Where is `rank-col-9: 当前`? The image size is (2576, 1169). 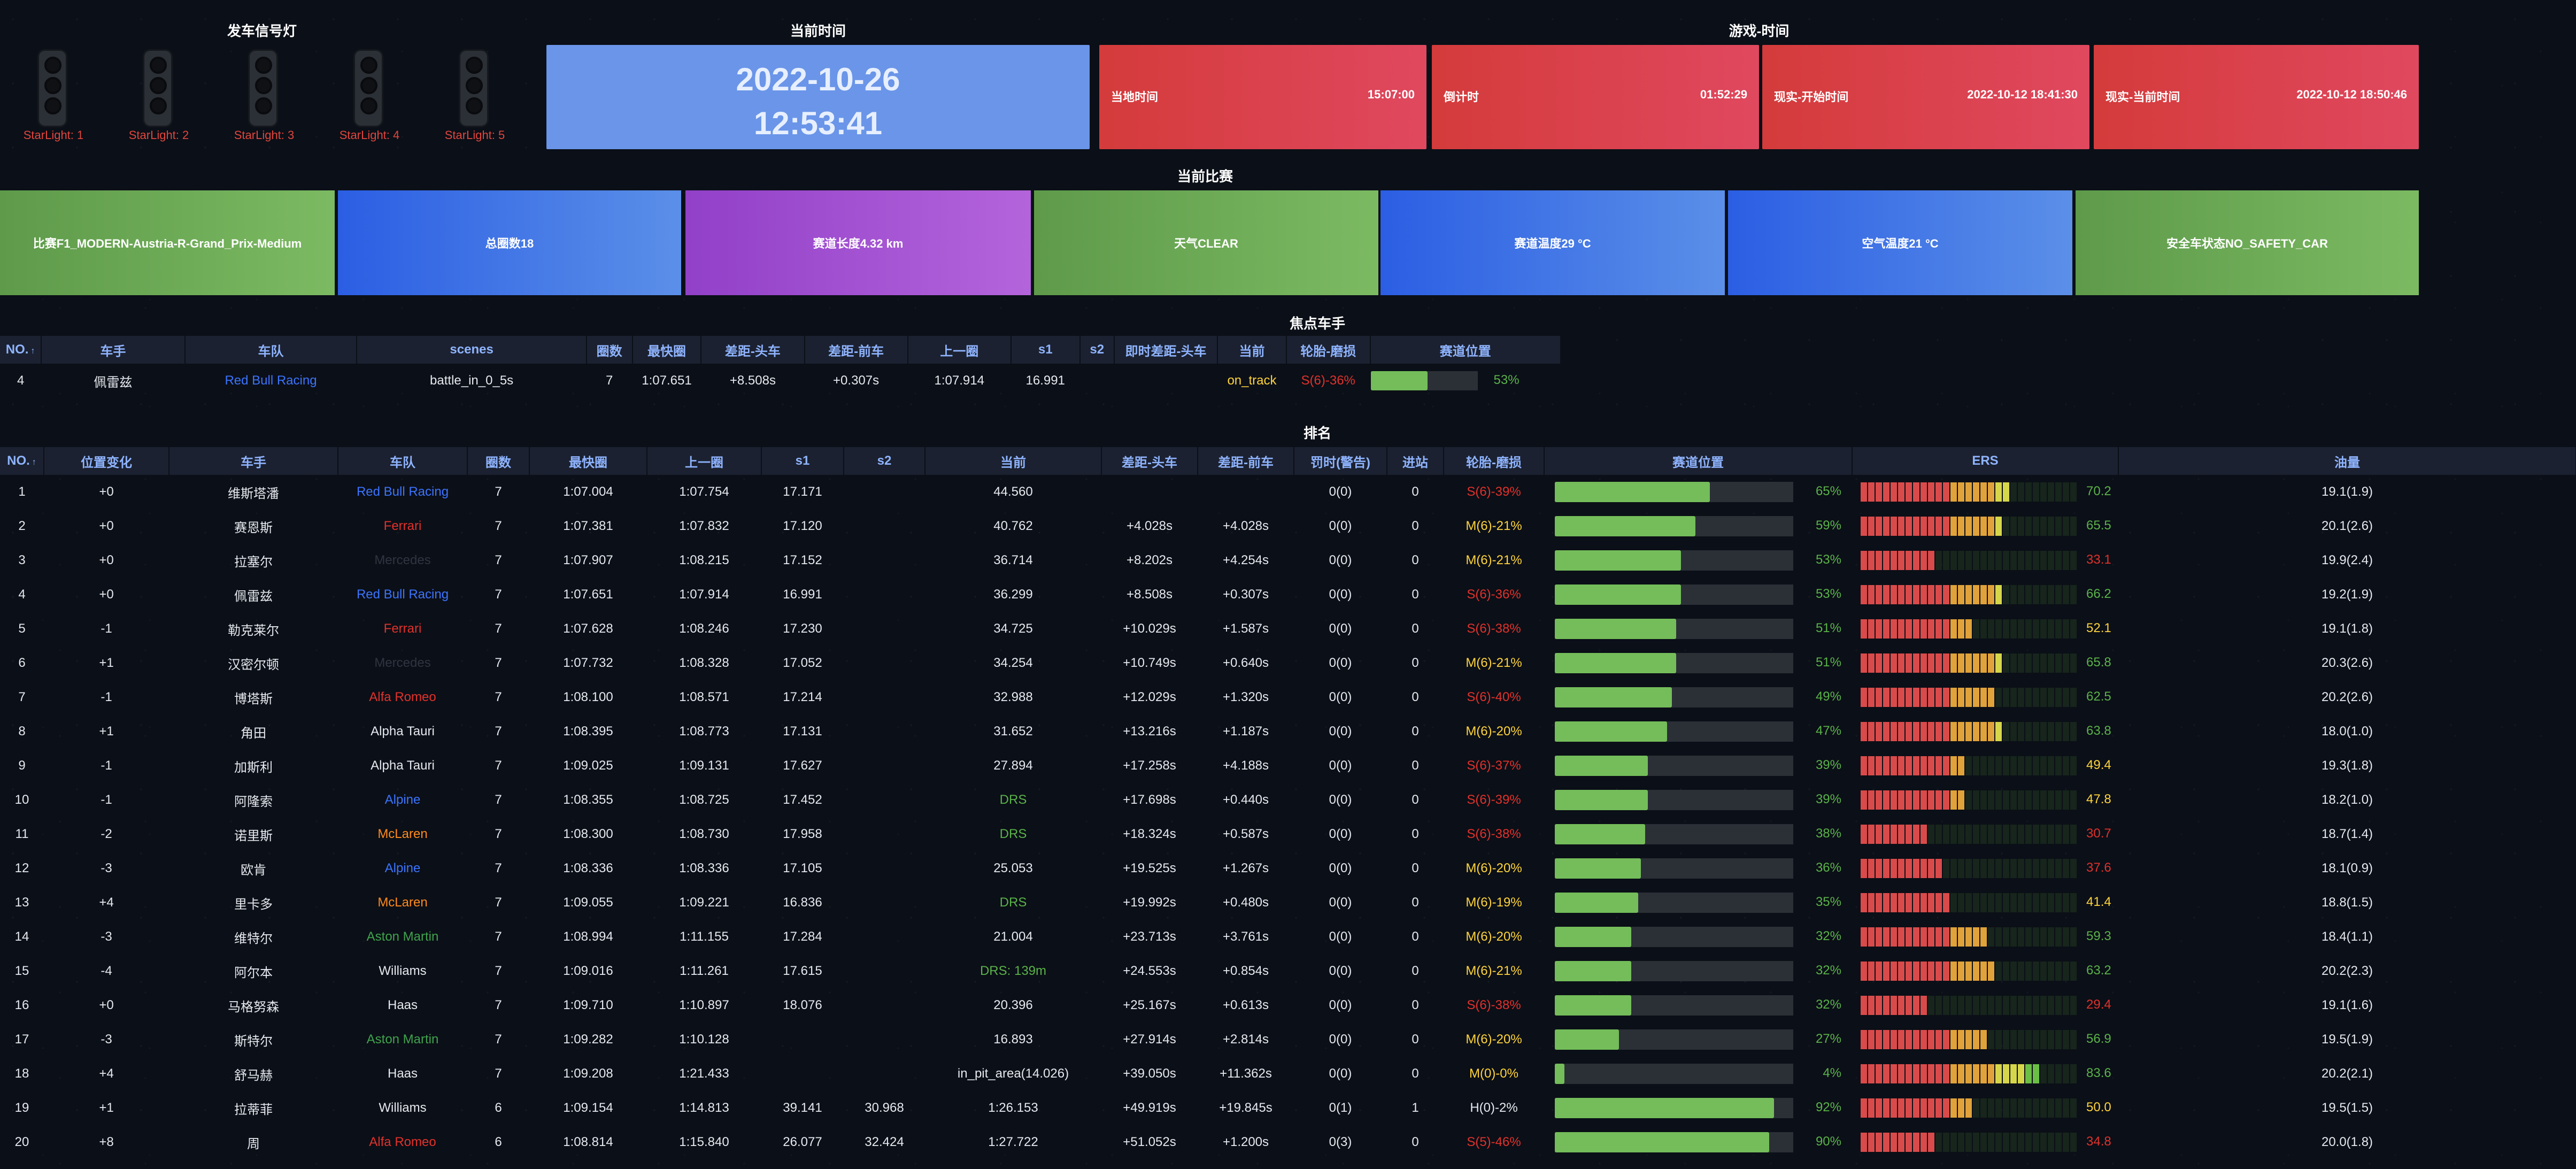
rank-col-9: 当前 is located at coordinates (1013, 461).